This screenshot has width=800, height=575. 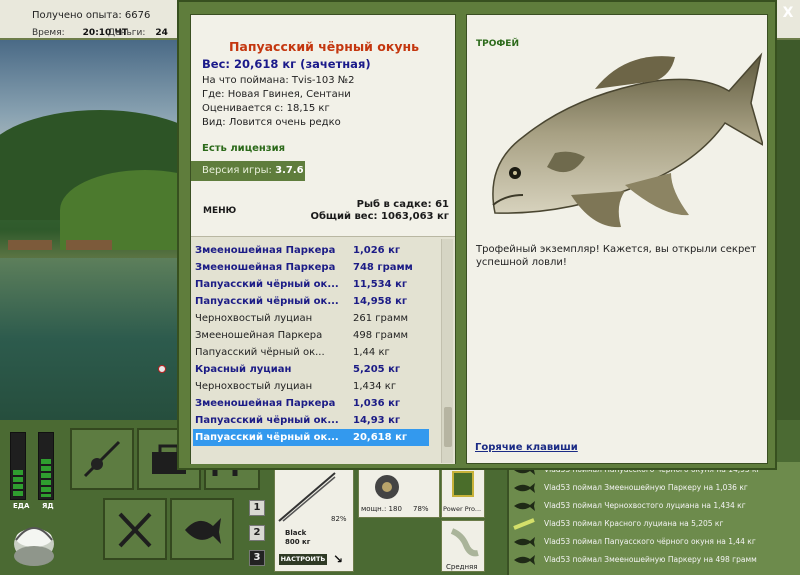 I want to click on keepnet-weight: Общий вес: 1063,063 кг, so click(x=379, y=216).